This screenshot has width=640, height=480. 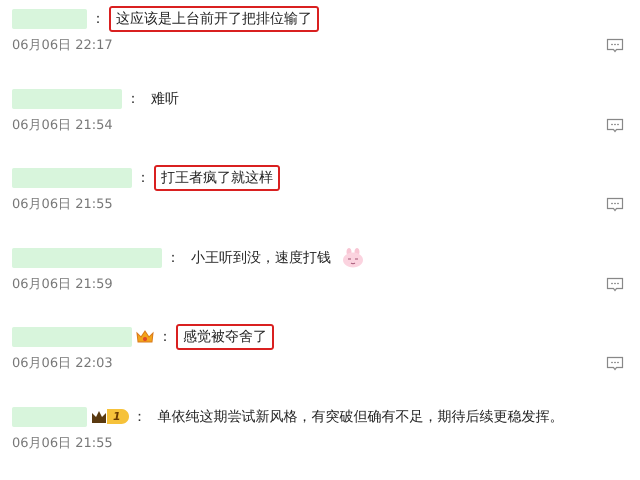 What do you see at coordinates (360, 417) in the screenshot?
I see `comment-text: 单依纯这期尝试新风格，有突破但确有不足，期待后续更稳发挥。` at bounding box center [360, 417].